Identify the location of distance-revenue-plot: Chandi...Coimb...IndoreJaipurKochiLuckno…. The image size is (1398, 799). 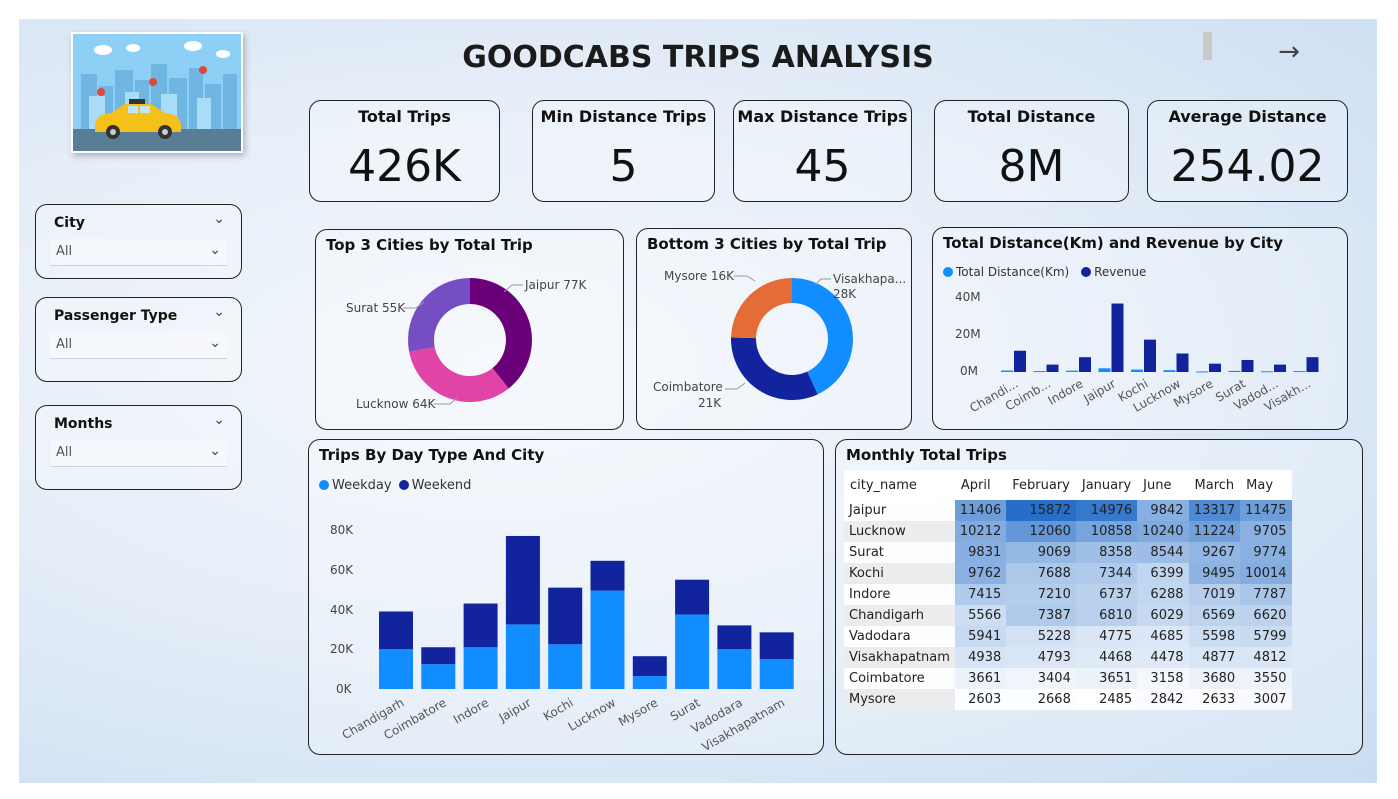
(1143, 359).